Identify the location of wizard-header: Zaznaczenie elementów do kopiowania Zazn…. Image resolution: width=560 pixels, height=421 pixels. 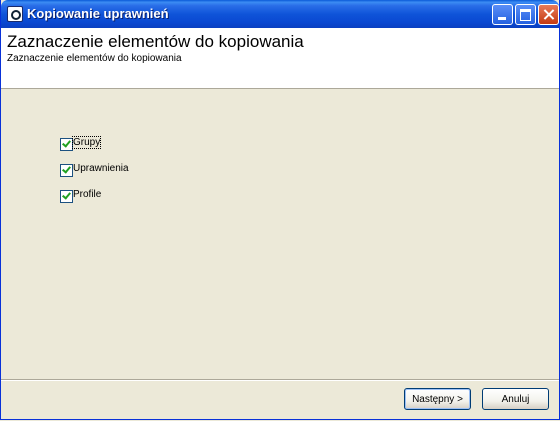
(280, 58).